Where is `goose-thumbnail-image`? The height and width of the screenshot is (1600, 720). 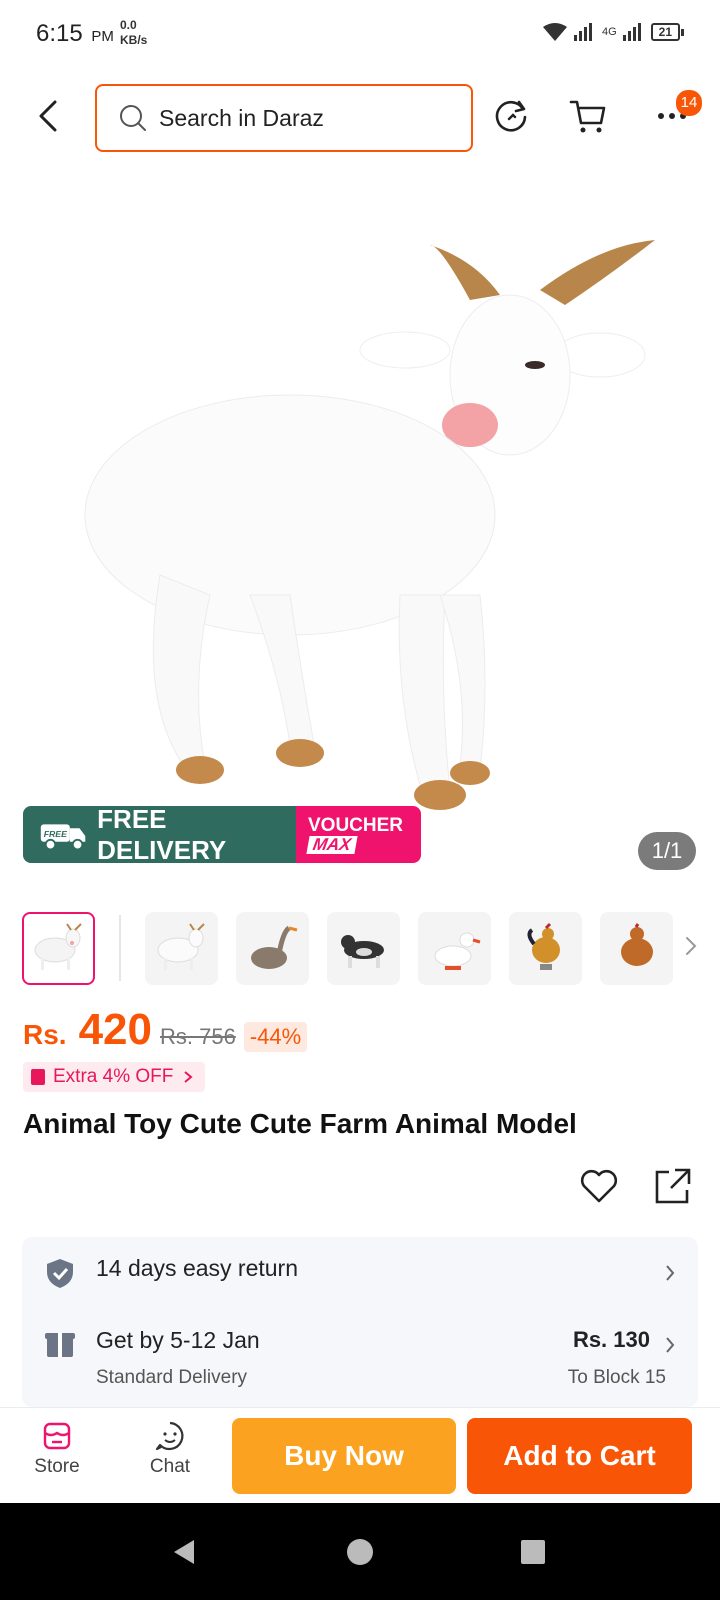
goose-thumbnail-image is located at coordinates (273, 947).